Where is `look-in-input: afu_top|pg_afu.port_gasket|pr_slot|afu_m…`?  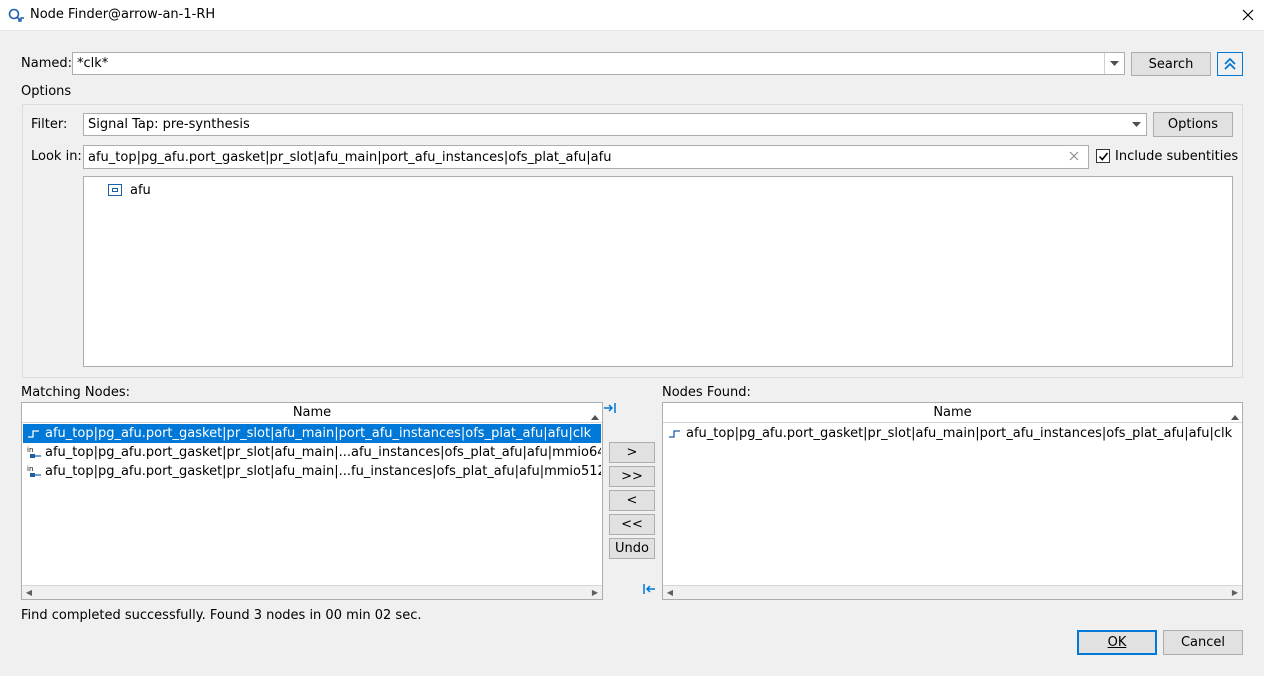
look-in-input: afu_top|pg_afu.port_gasket|pr_slot|afu_m… is located at coordinates (586, 157).